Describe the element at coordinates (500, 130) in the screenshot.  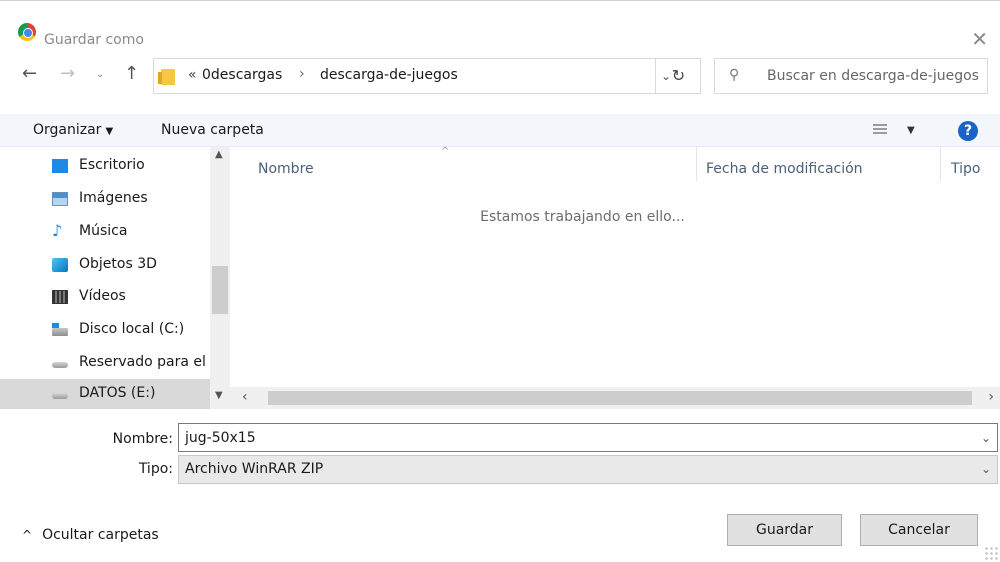
I see `command-bar: Organizar ▼ Nueva carpeta ▼ ?` at that location.